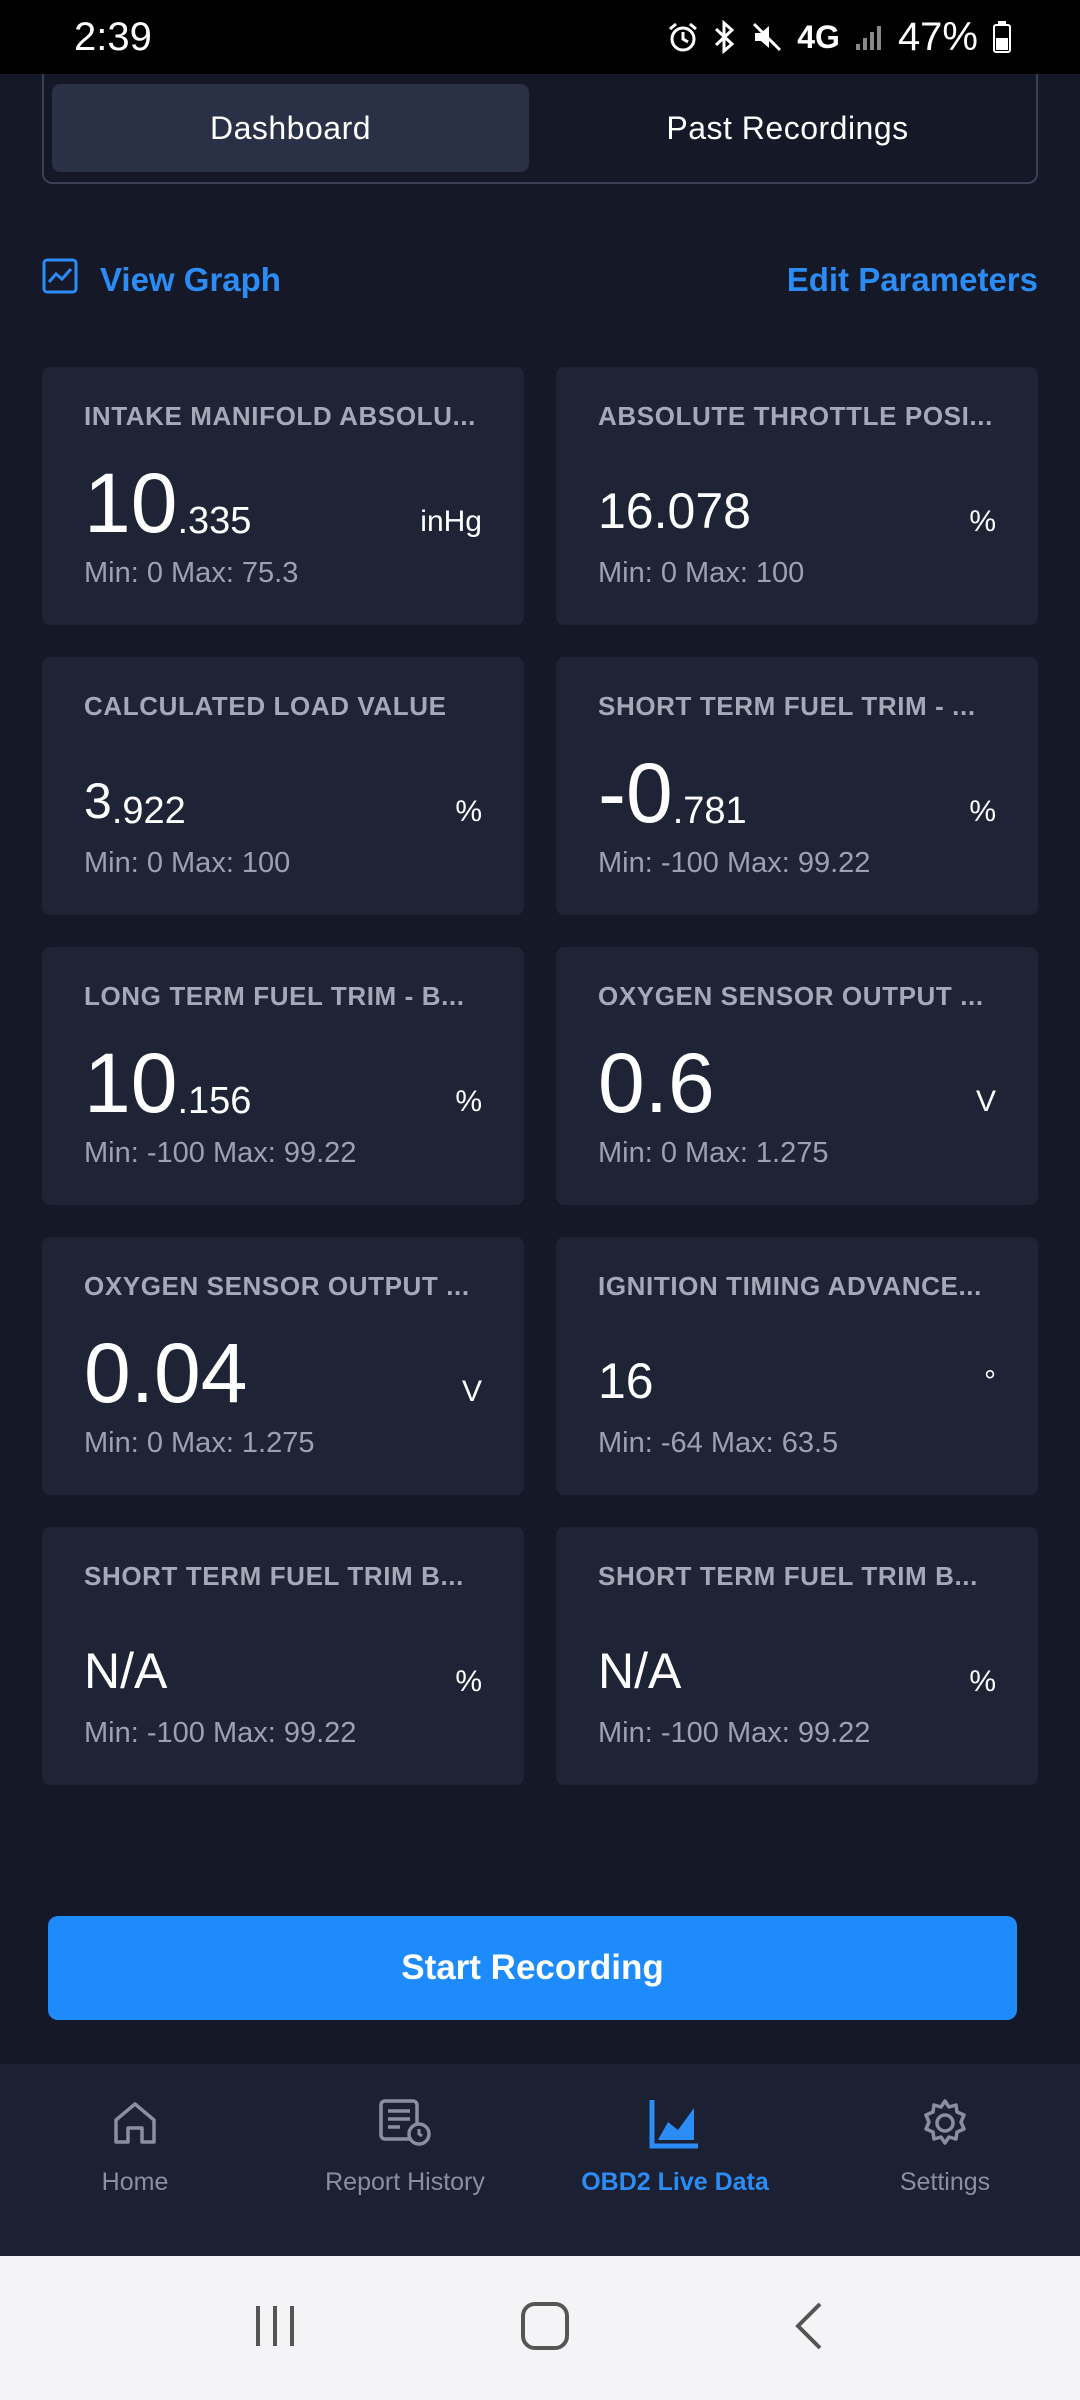  Describe the element at coordinates (290, 128) in the screenshot. I see `tab-dashboard: Dashboard` at that location.